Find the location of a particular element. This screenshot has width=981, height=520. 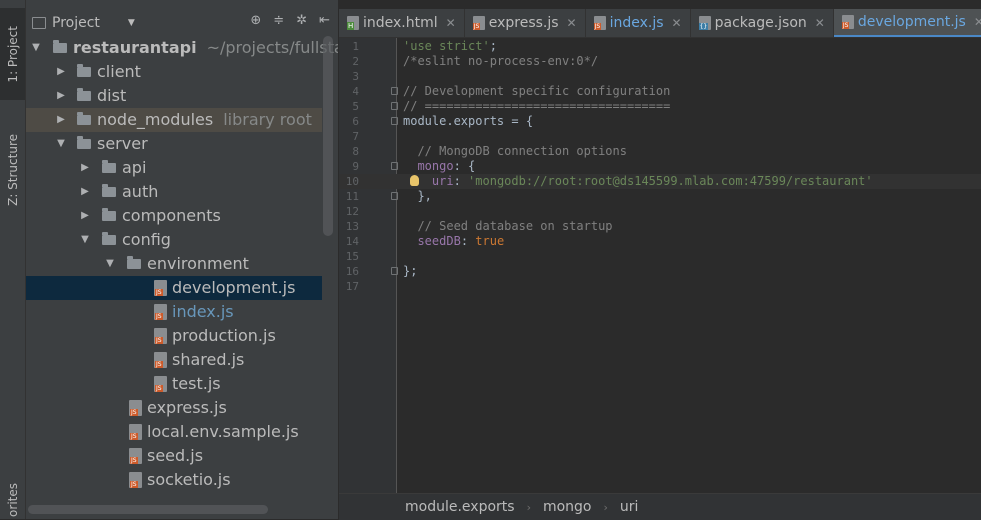

tree-item-production-js: production.js is located at coordinates (174, 336).